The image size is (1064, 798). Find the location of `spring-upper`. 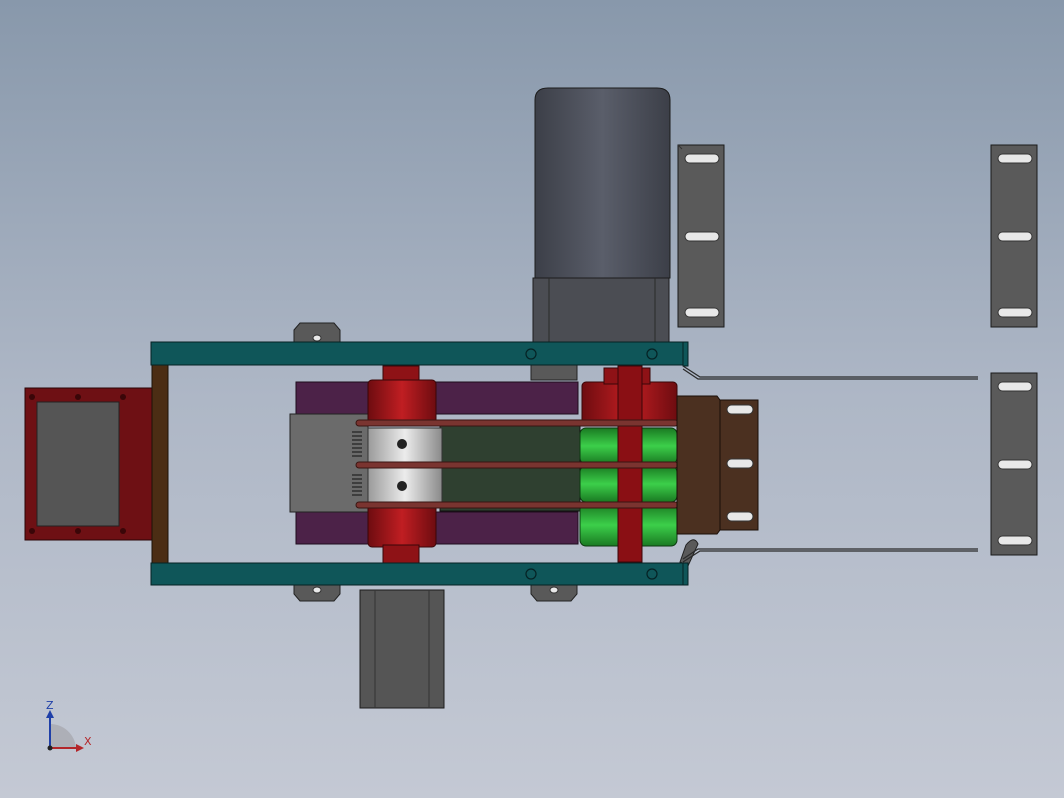

spring-upper is located at coordinates (357, 444).